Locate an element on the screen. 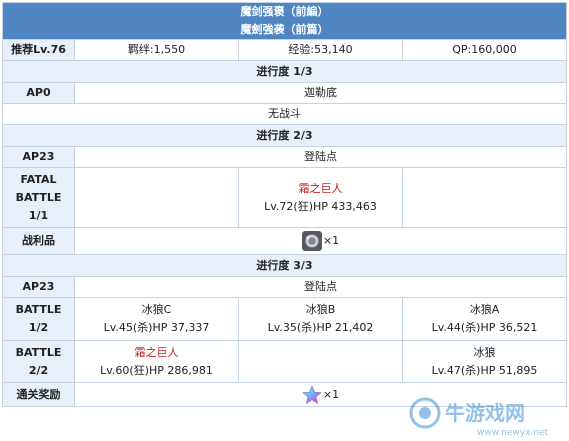 Image resolution: width=569 pixels, height=441 pixels. reward-count: ×1 is located at coordinates (331, 394).